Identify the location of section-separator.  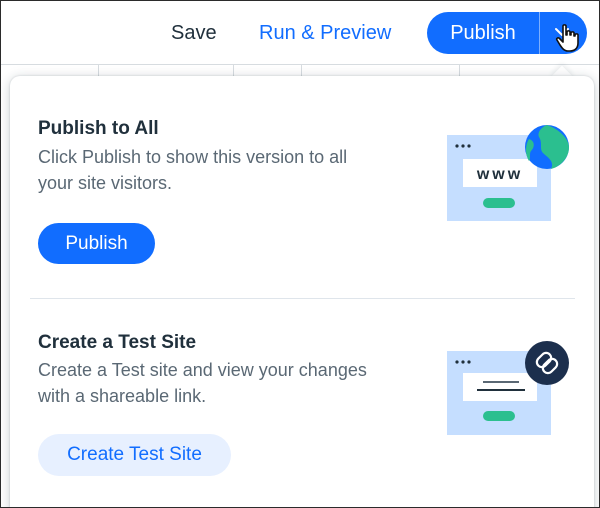
(302, 298).